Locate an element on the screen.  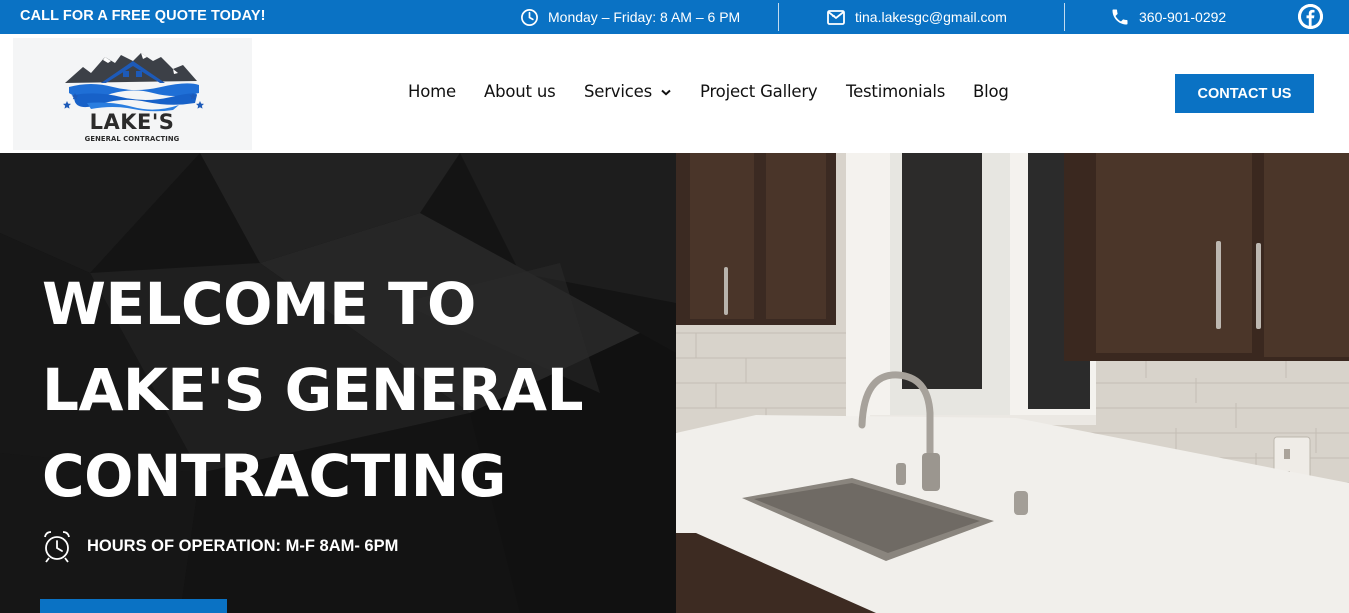
nav-item-services-label: Services is located at coordinates (618, 91).